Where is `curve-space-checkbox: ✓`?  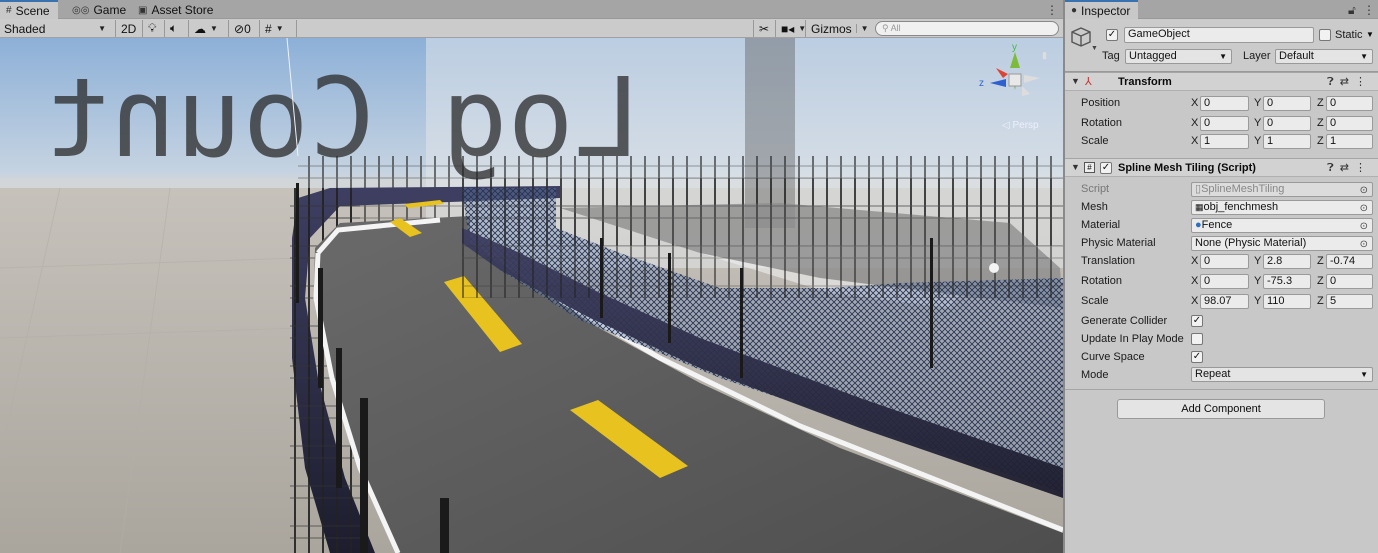
curve-space-checkbox: ✓ is located at coordinates (1197, 357).